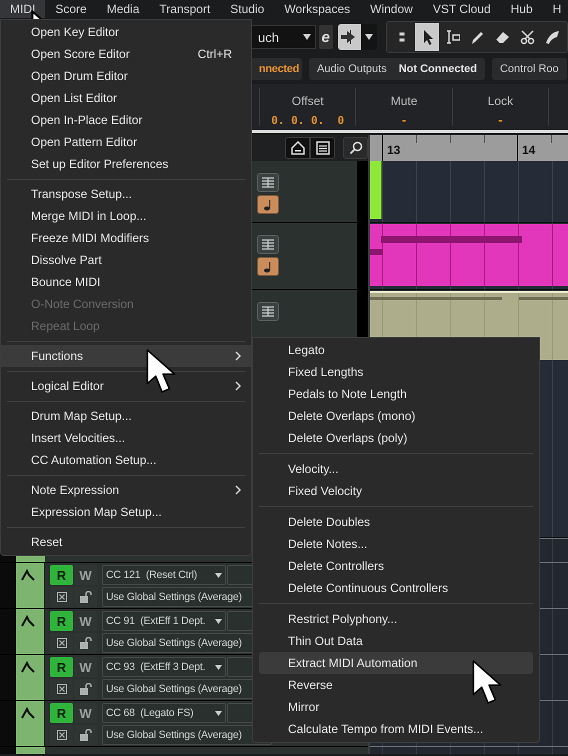  I want to click on menu-item: Transport, so click(184, 9).